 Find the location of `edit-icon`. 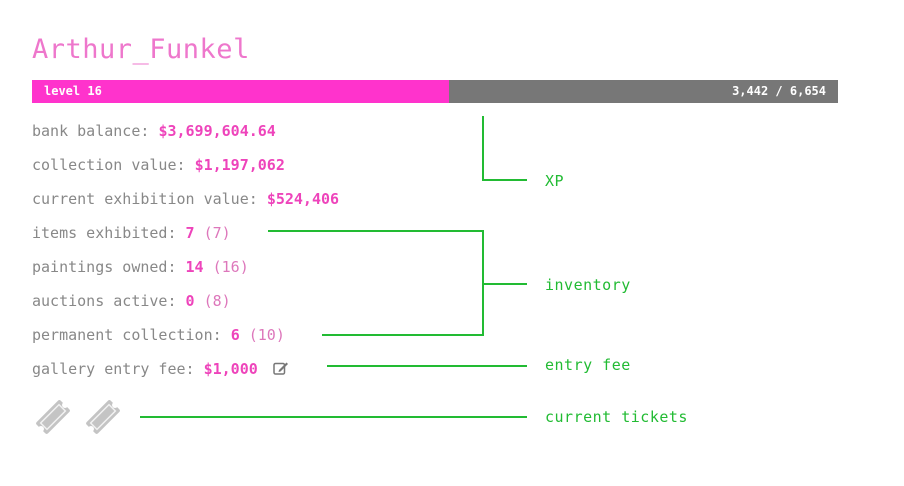

edit-icon is located at coordinates (281, 370).